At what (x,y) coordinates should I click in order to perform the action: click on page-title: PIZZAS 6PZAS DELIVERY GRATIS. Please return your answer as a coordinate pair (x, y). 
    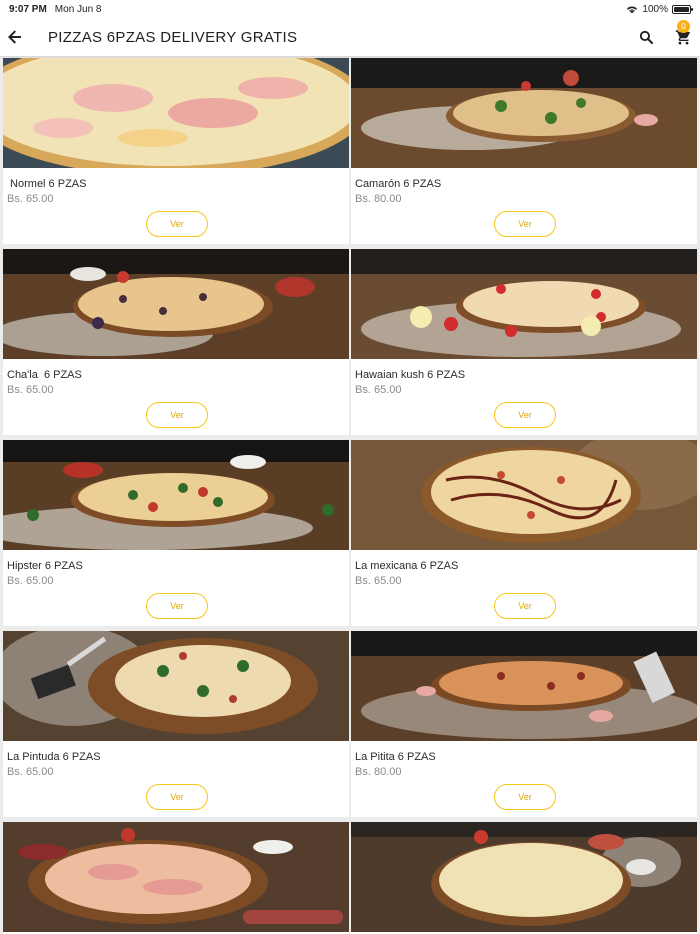
    Looking at the image, I should click on (173, 37).